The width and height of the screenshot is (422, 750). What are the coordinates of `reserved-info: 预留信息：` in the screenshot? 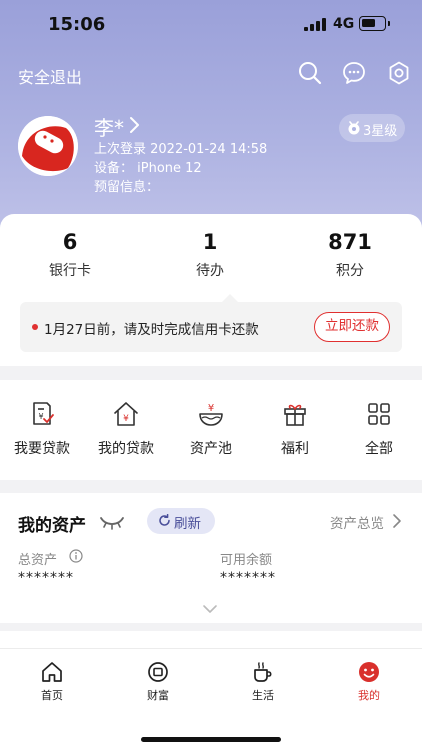 It's located at (127, 187).